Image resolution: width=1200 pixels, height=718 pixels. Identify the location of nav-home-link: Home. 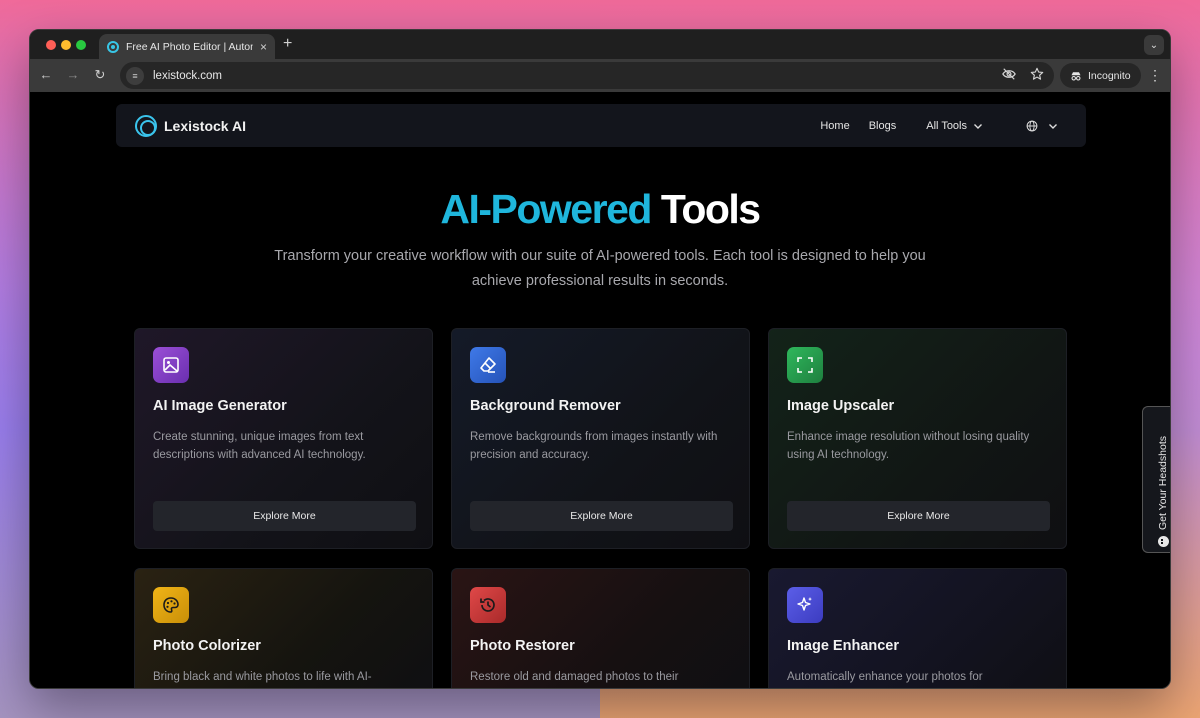
(834, 126).